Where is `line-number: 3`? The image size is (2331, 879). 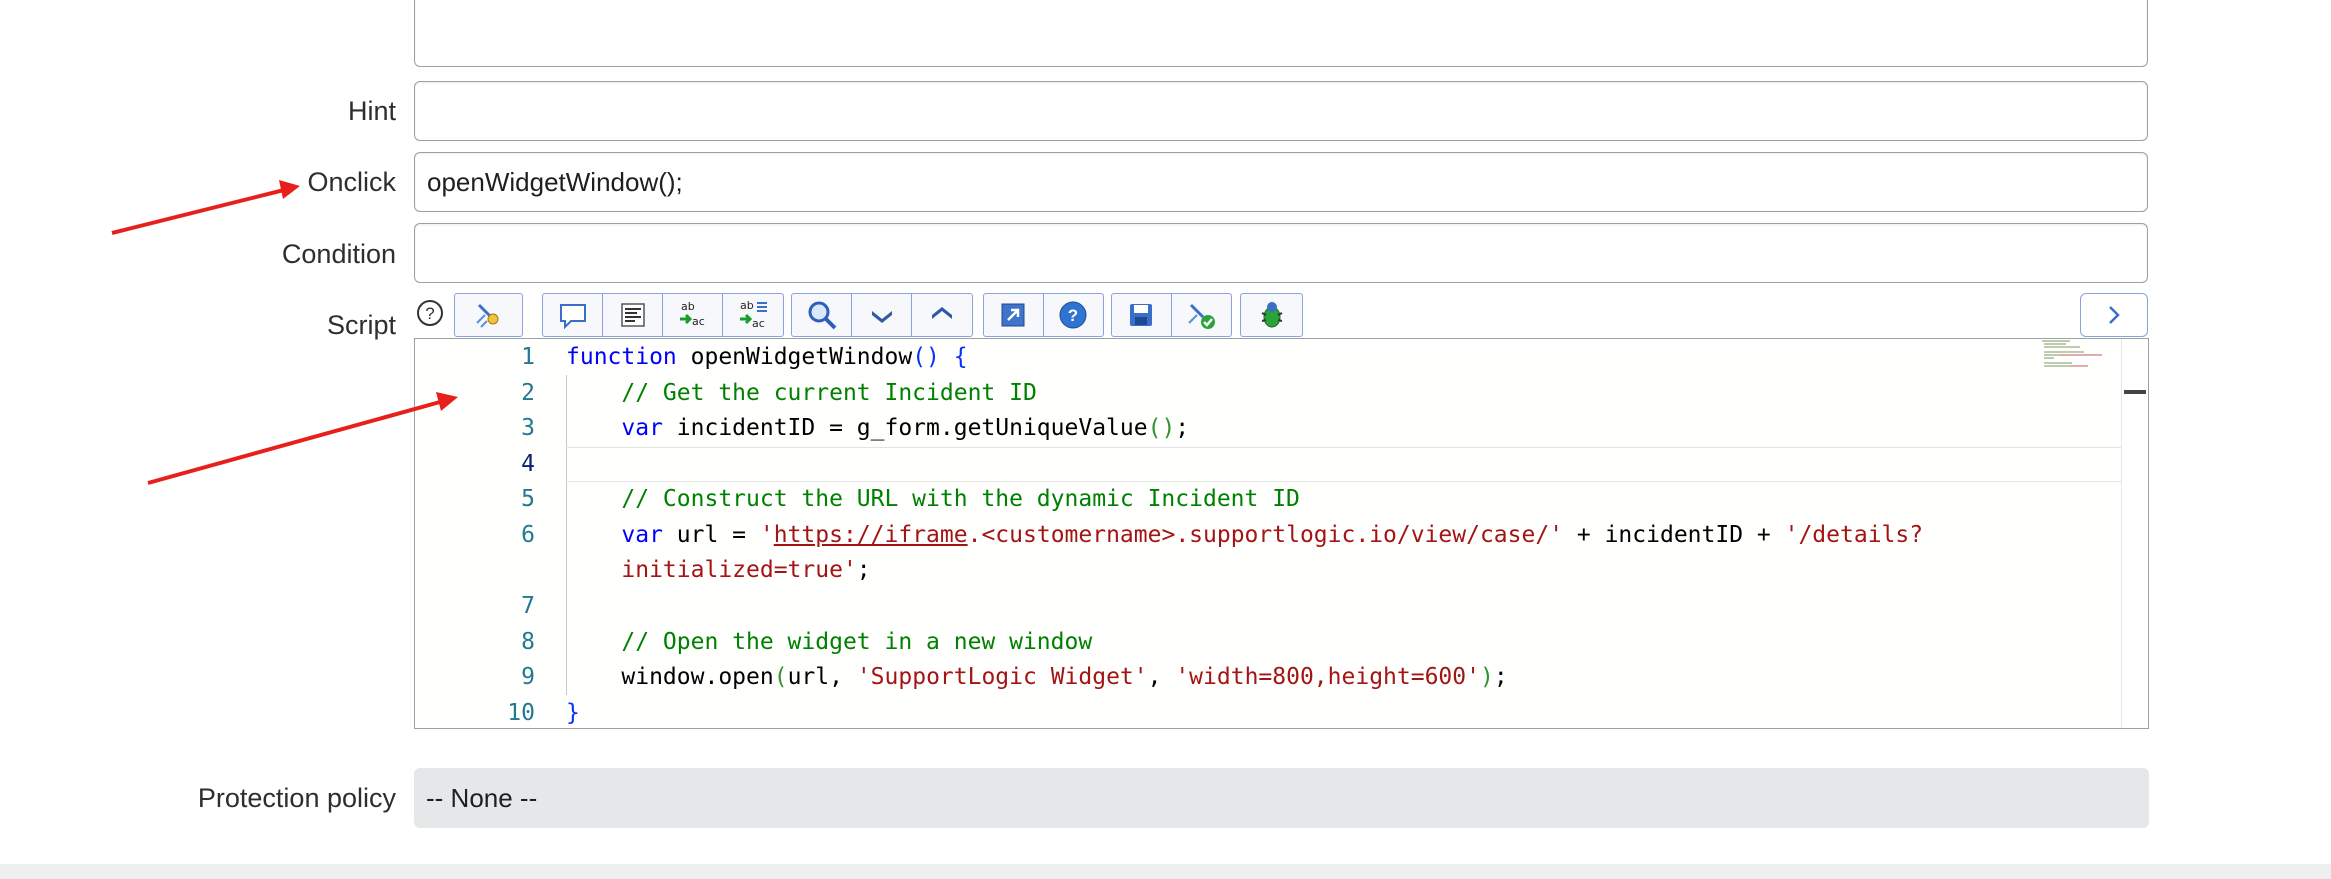
line-number: 3 is located at coordinates (528, 428).